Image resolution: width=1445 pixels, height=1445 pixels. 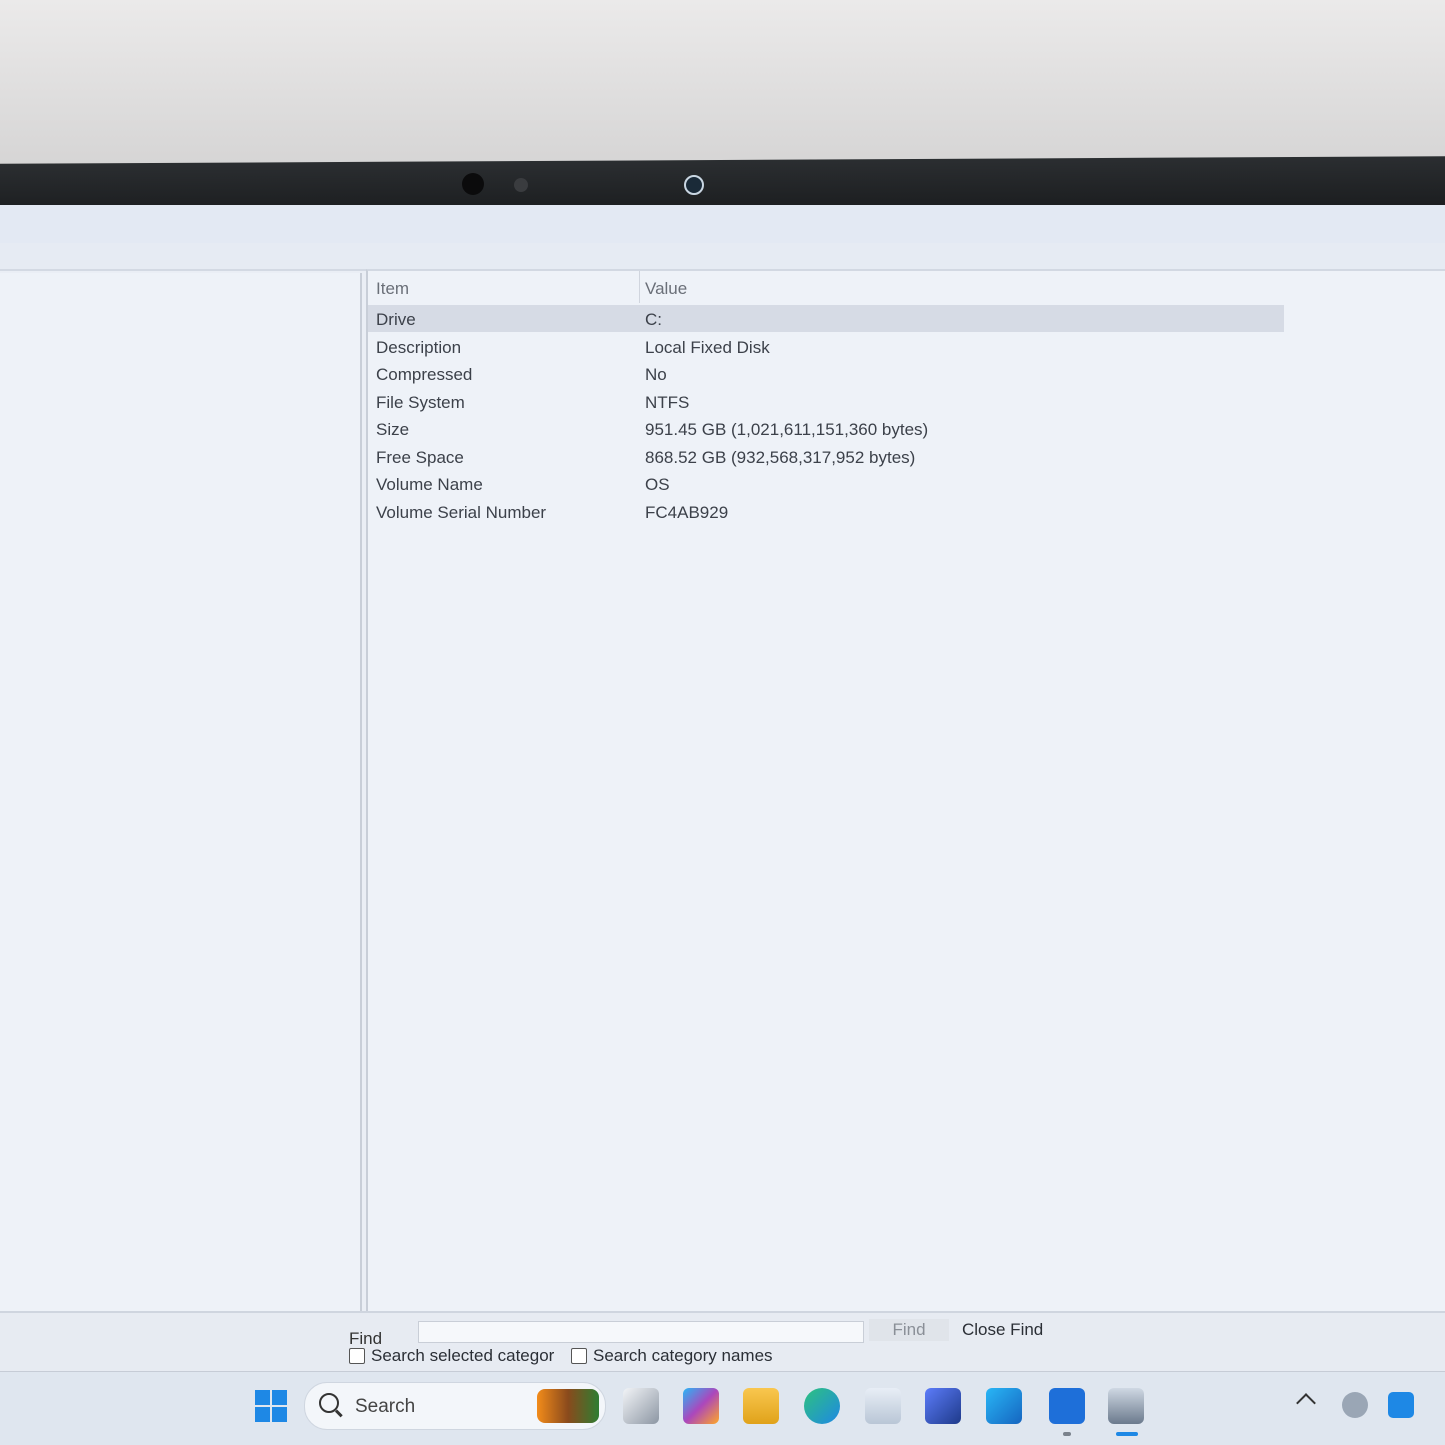 What do you see at coordinates (429, 484) in the screenshot?
I see `row-item: Volume Name` at bounding box center [429, 484].